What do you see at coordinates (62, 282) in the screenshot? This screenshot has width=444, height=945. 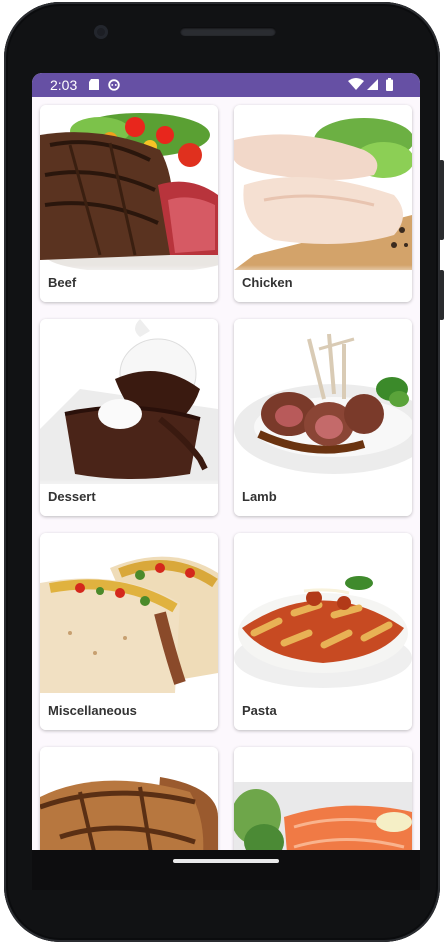 I see `category-label: Beef` at bounding box center [62, 282].